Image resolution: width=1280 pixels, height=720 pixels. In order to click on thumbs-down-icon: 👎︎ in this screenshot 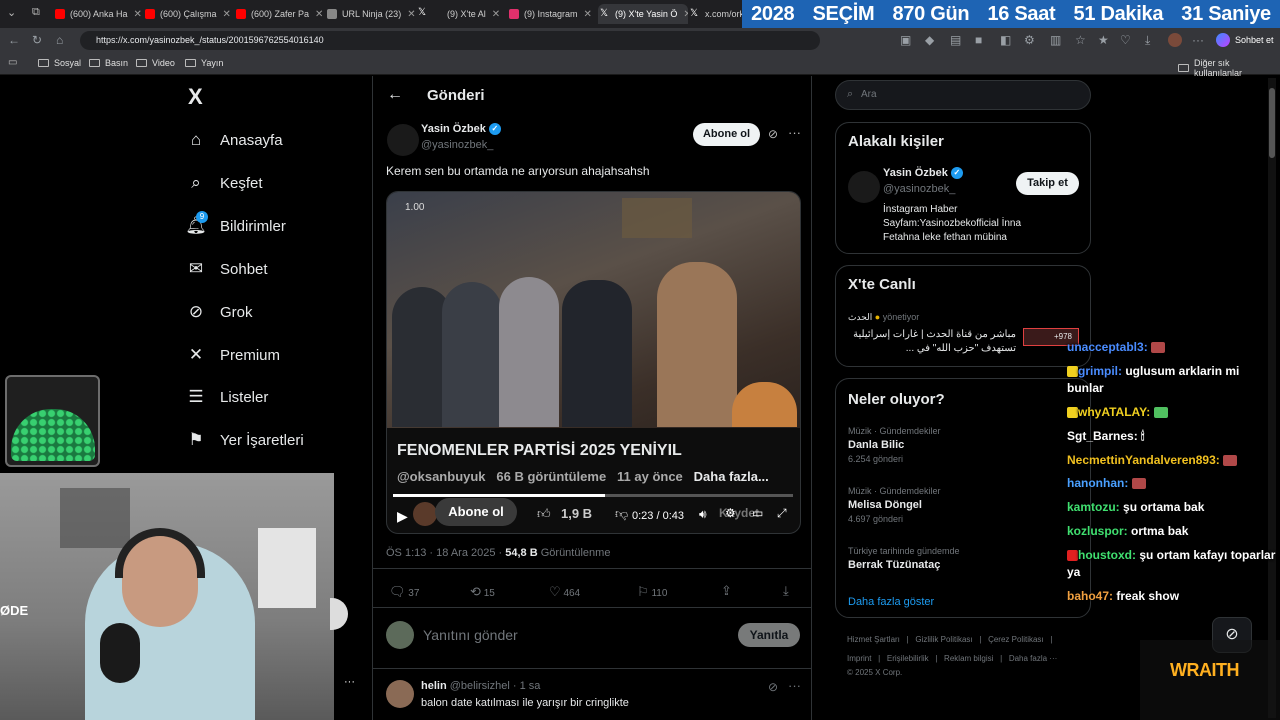, I will do `click(621, 514)`.